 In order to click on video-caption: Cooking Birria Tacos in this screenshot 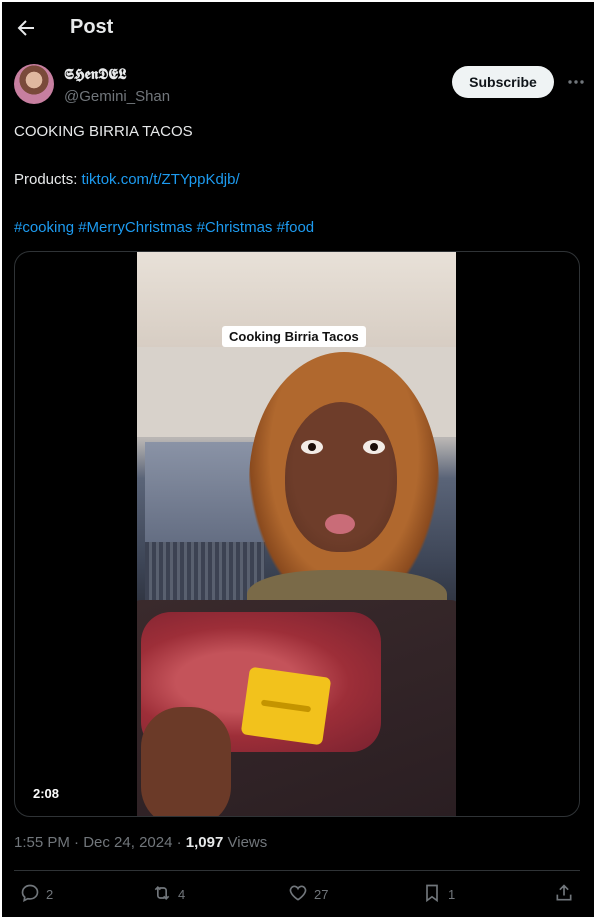, I will do `click(294, 336)`.